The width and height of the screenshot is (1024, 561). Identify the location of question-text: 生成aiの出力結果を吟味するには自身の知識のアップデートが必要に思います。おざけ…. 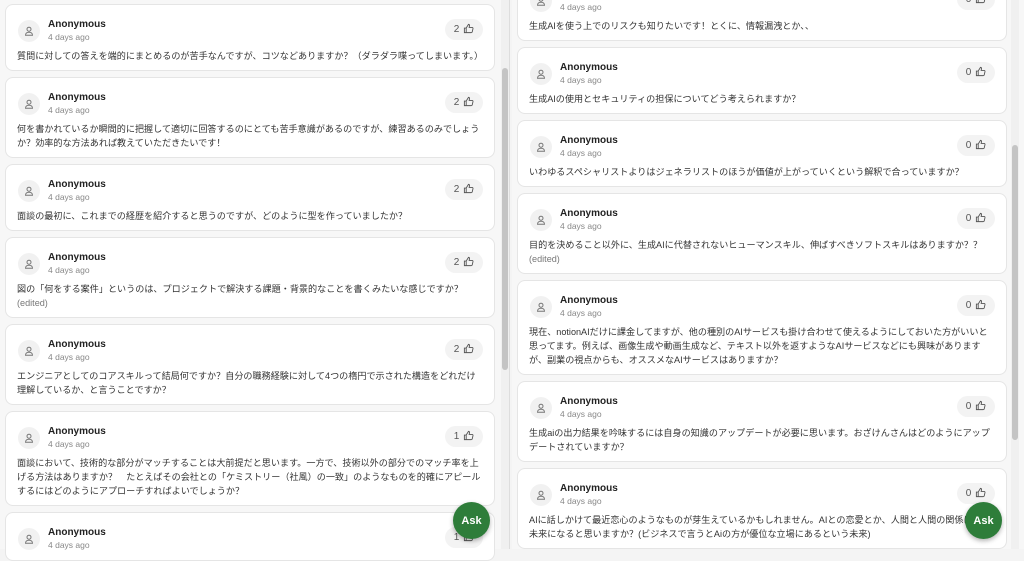
(762, 440).